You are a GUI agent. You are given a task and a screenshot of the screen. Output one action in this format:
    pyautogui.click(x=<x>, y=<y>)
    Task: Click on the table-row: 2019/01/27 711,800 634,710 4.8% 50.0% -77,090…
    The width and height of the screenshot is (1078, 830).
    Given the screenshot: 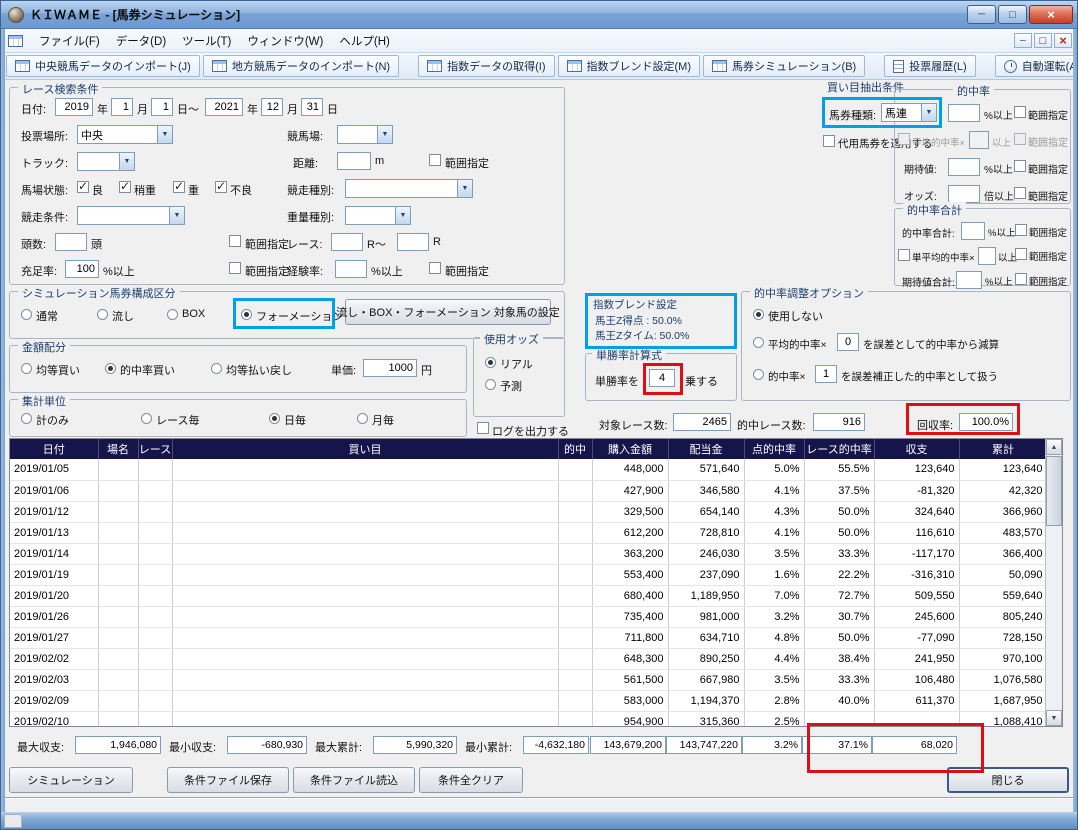 What is the action you would take?
    pyautogui.click(x=529, y=638)
    